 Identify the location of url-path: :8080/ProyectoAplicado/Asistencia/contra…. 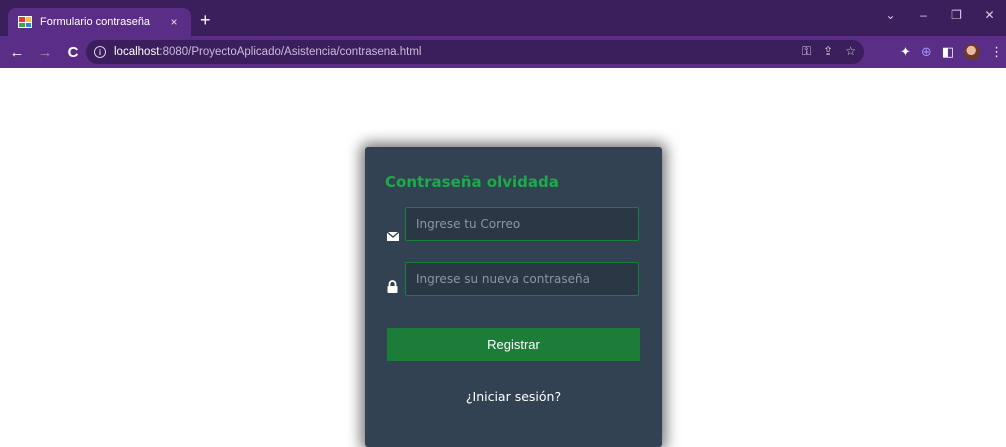
(290, 52).